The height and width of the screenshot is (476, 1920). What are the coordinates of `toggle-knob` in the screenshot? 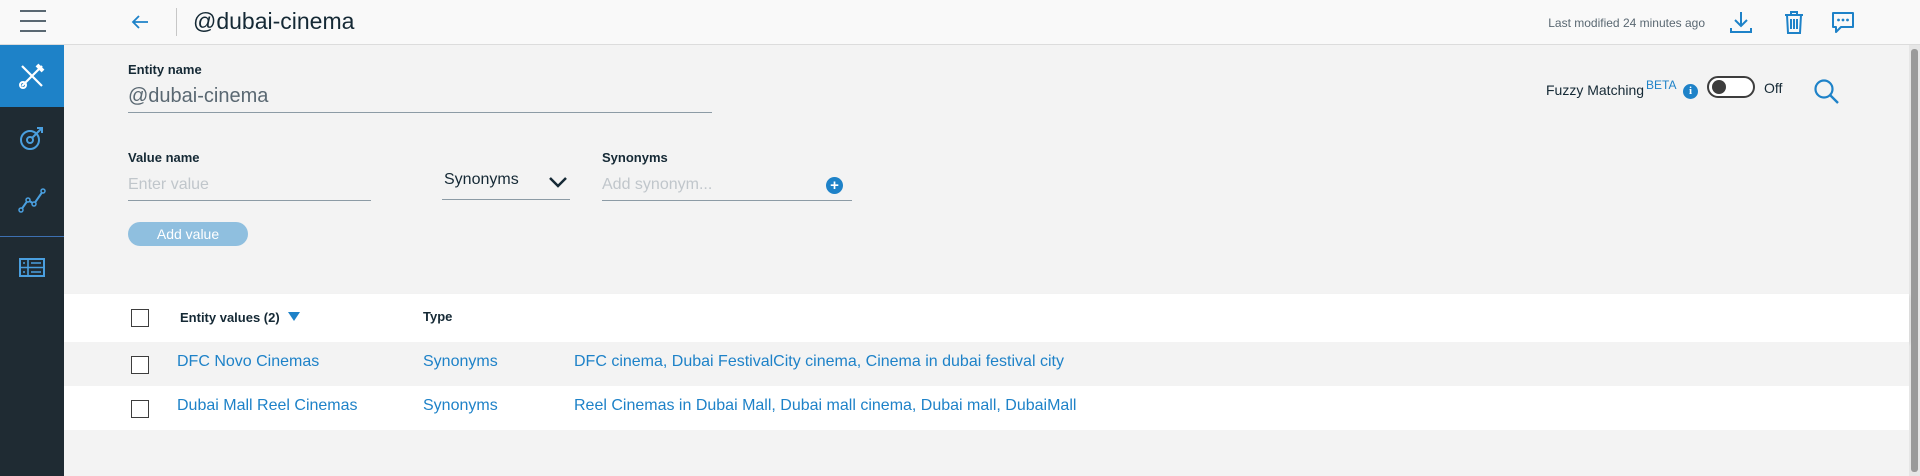 It's located at (1719, 87).